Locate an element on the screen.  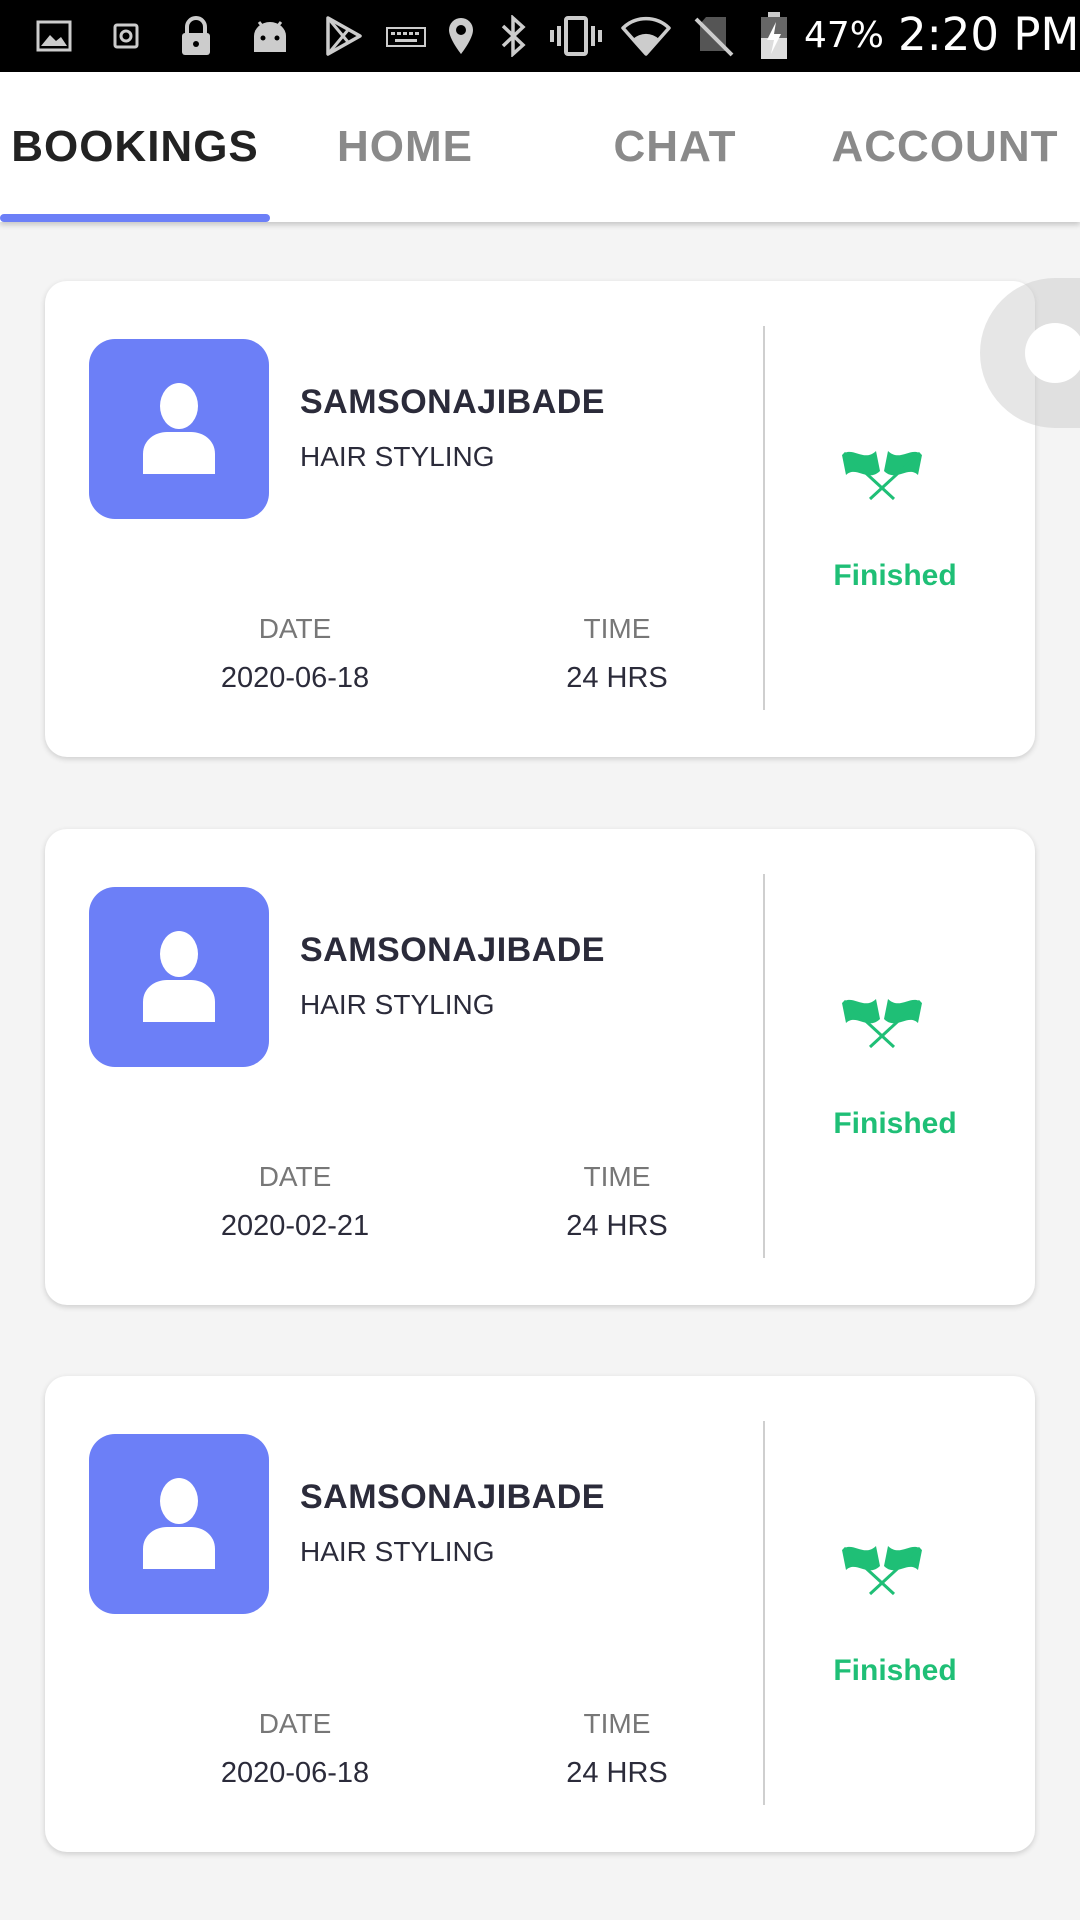
status-bar: 47% 2:20 PM is located at coordinates (540, 36).